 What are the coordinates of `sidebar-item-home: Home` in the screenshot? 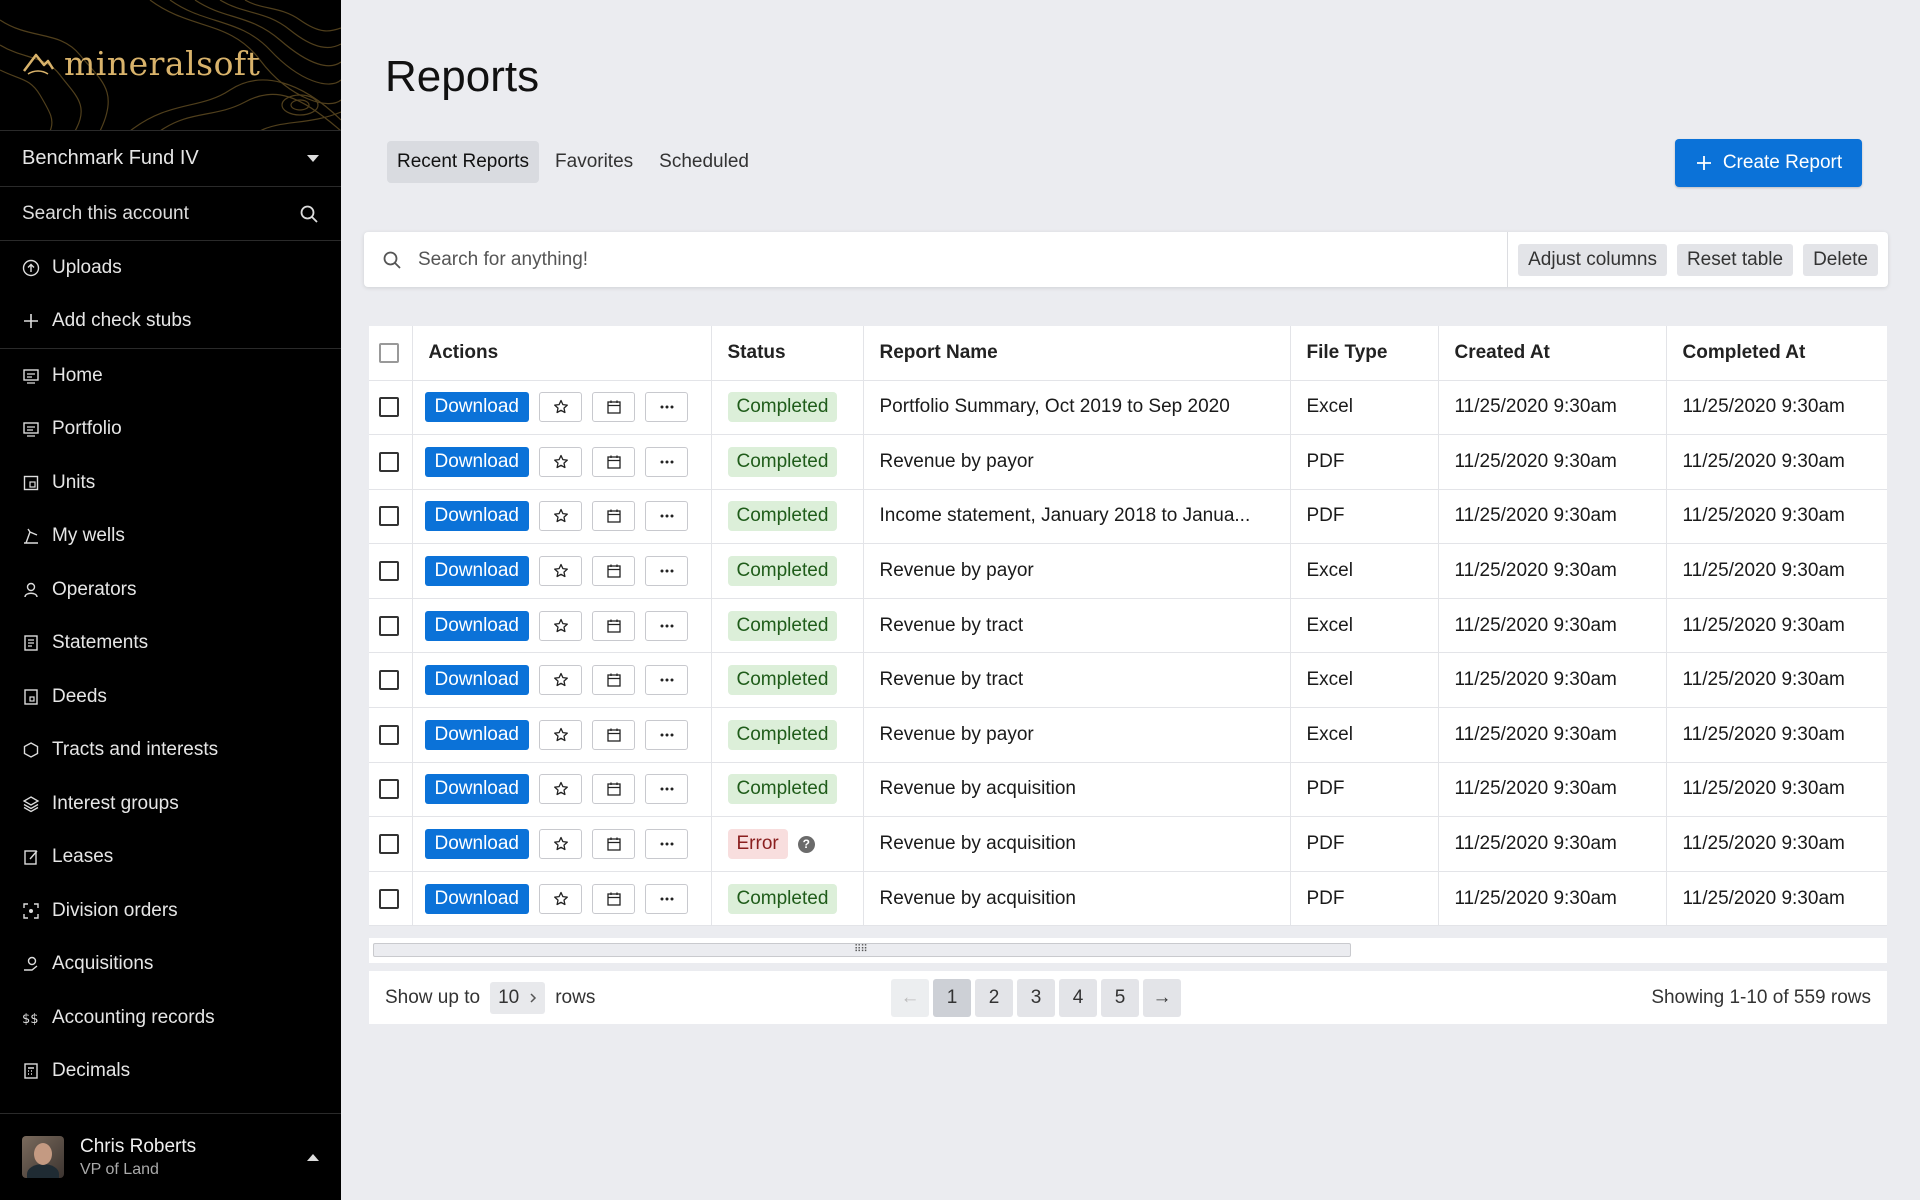 It's located at (170, 376).